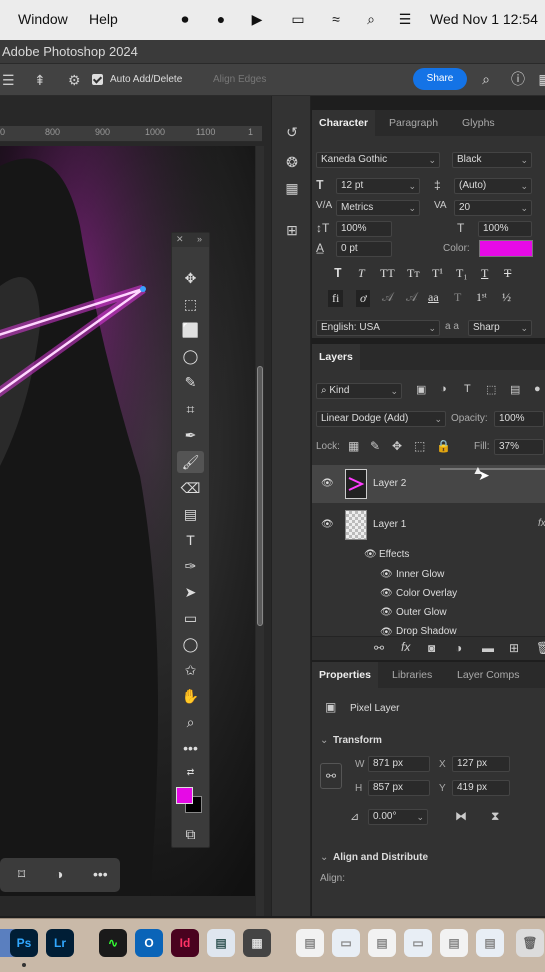  I want to click on tab-layer-comps: Layer Comps, so click(488, 675).